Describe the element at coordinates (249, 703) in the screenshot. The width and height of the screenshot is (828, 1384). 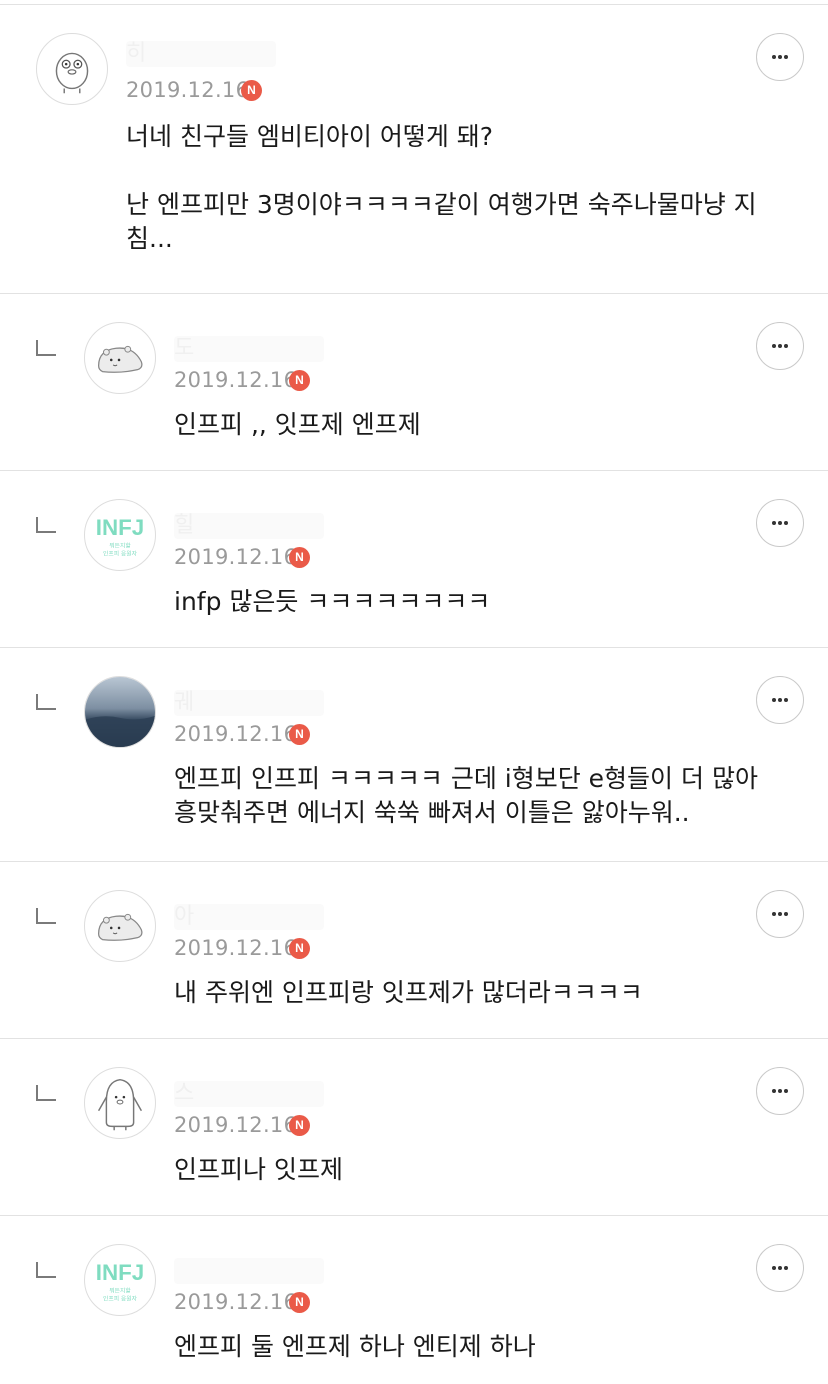
I see `nickname: 궤` at that location.